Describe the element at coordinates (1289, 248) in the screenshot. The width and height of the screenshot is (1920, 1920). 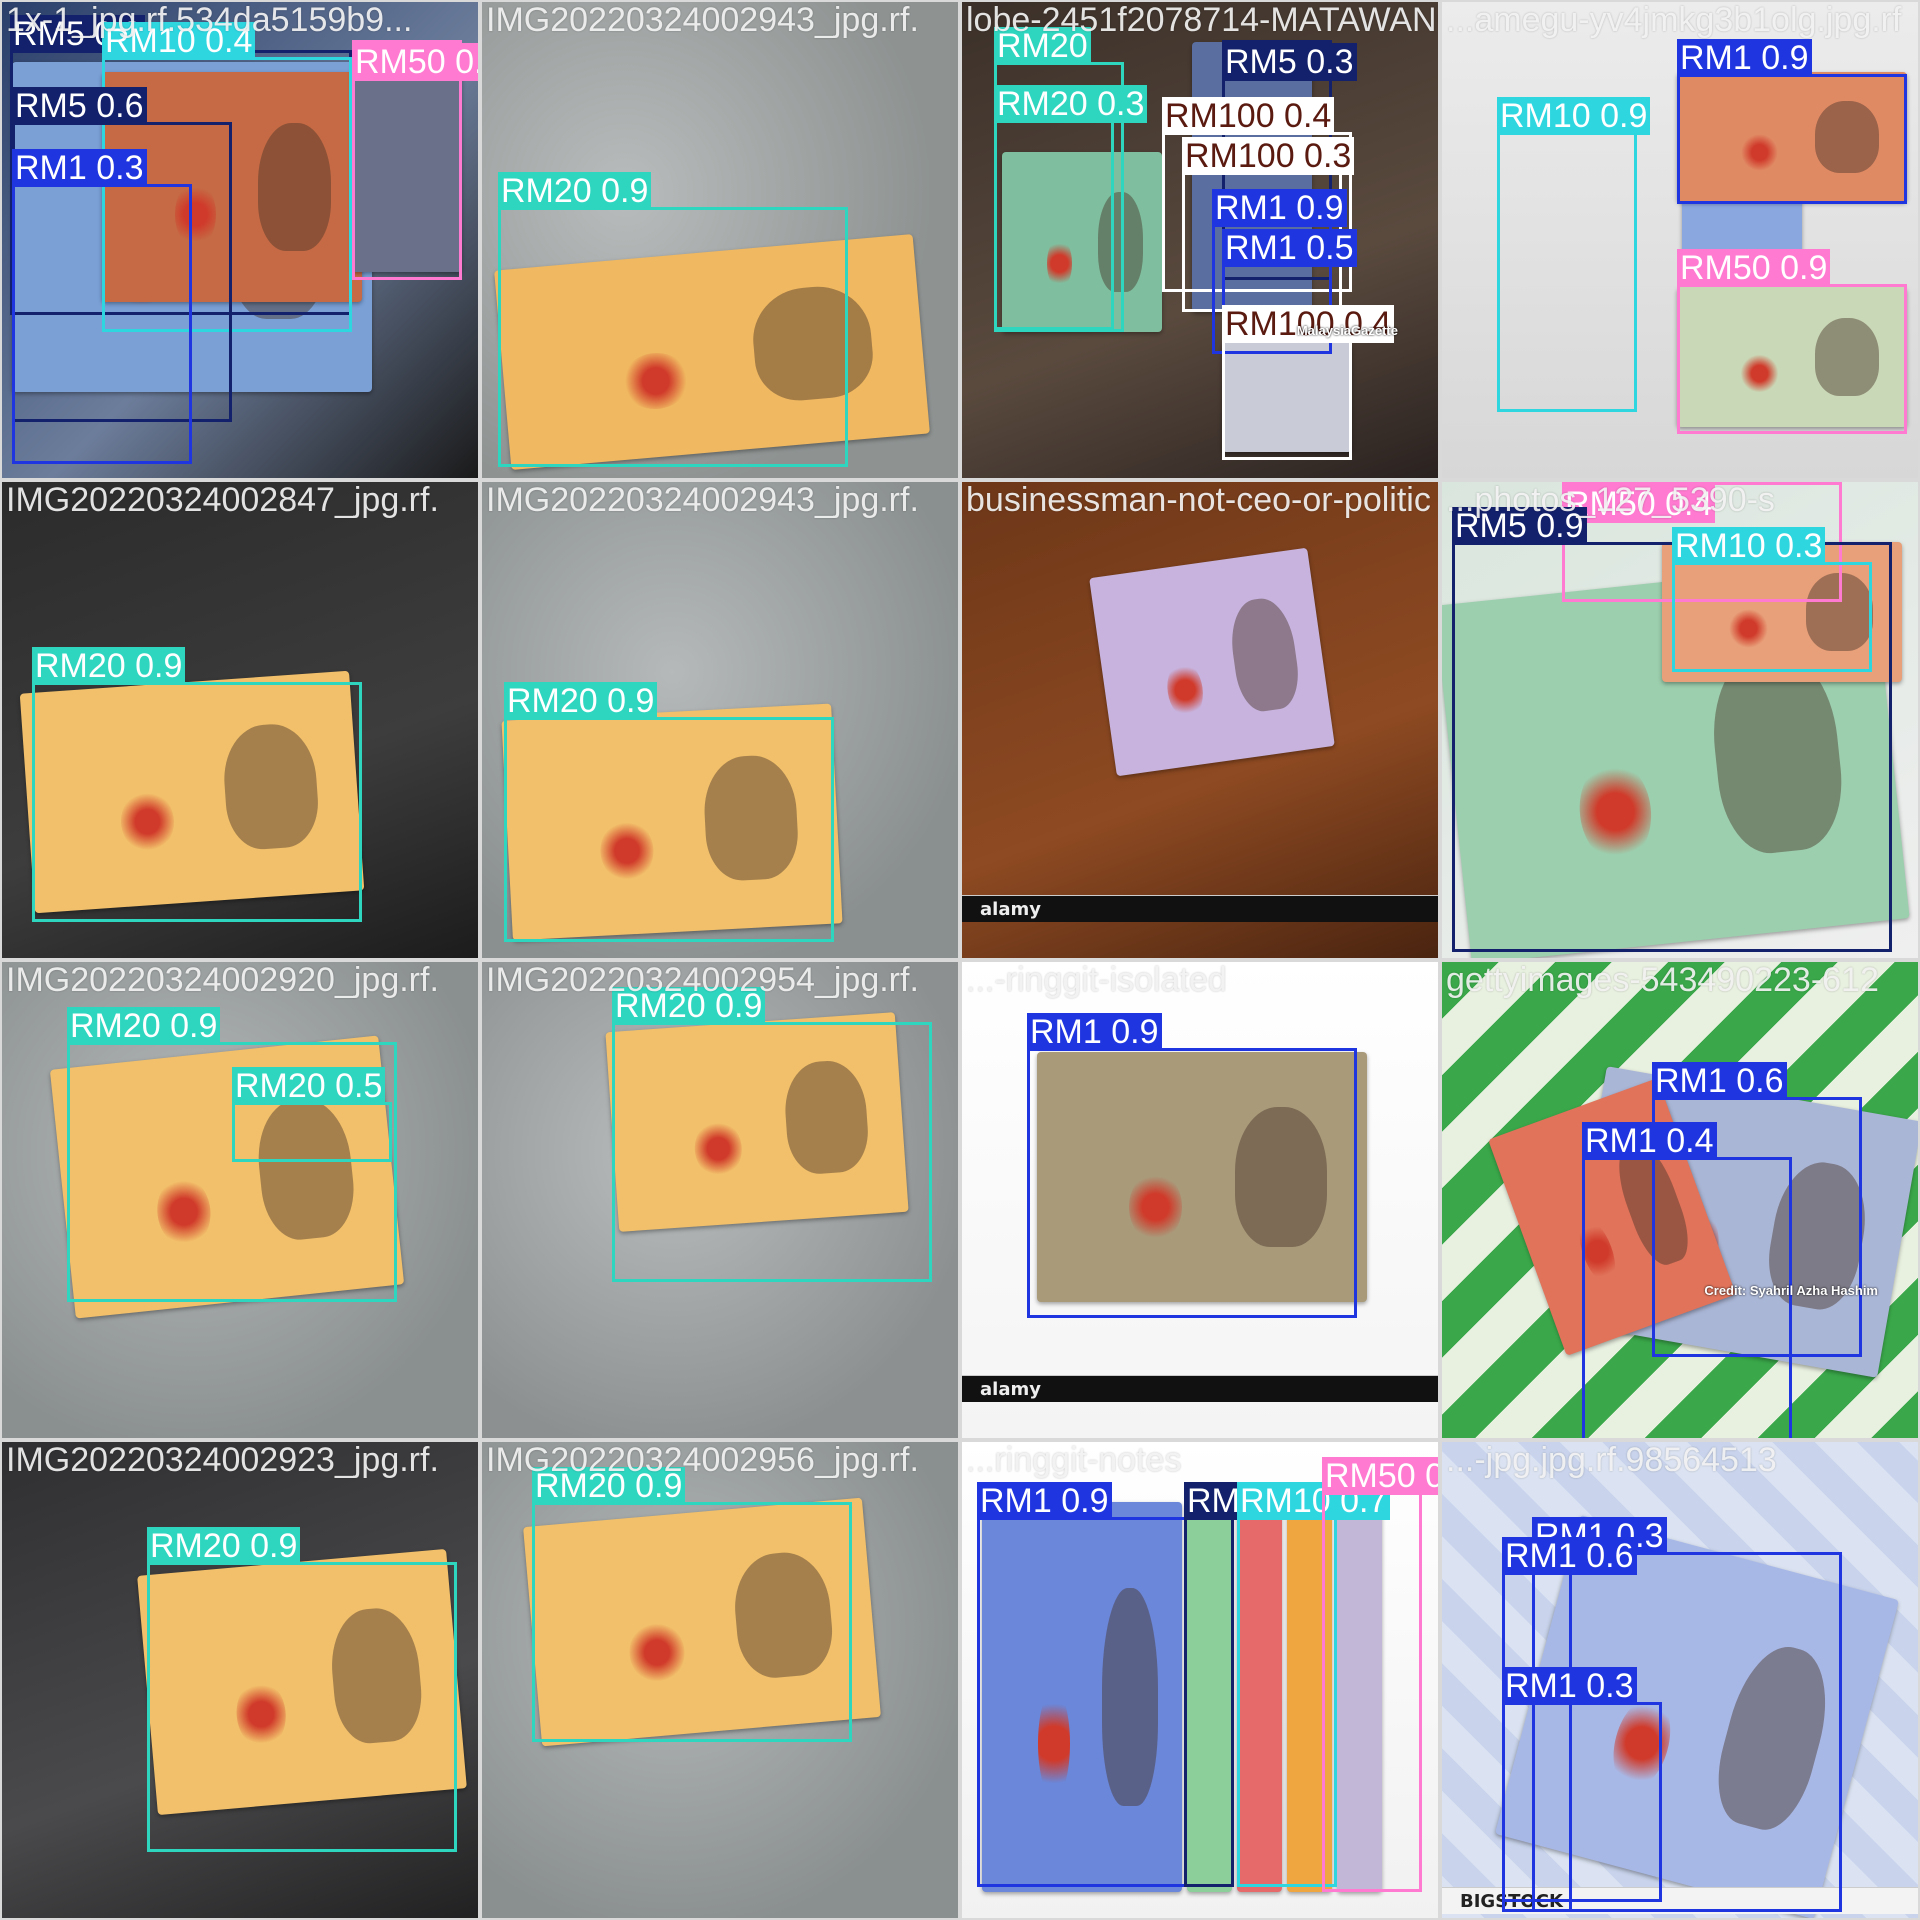
I see `detection-label: RM1 0.5` at that location.